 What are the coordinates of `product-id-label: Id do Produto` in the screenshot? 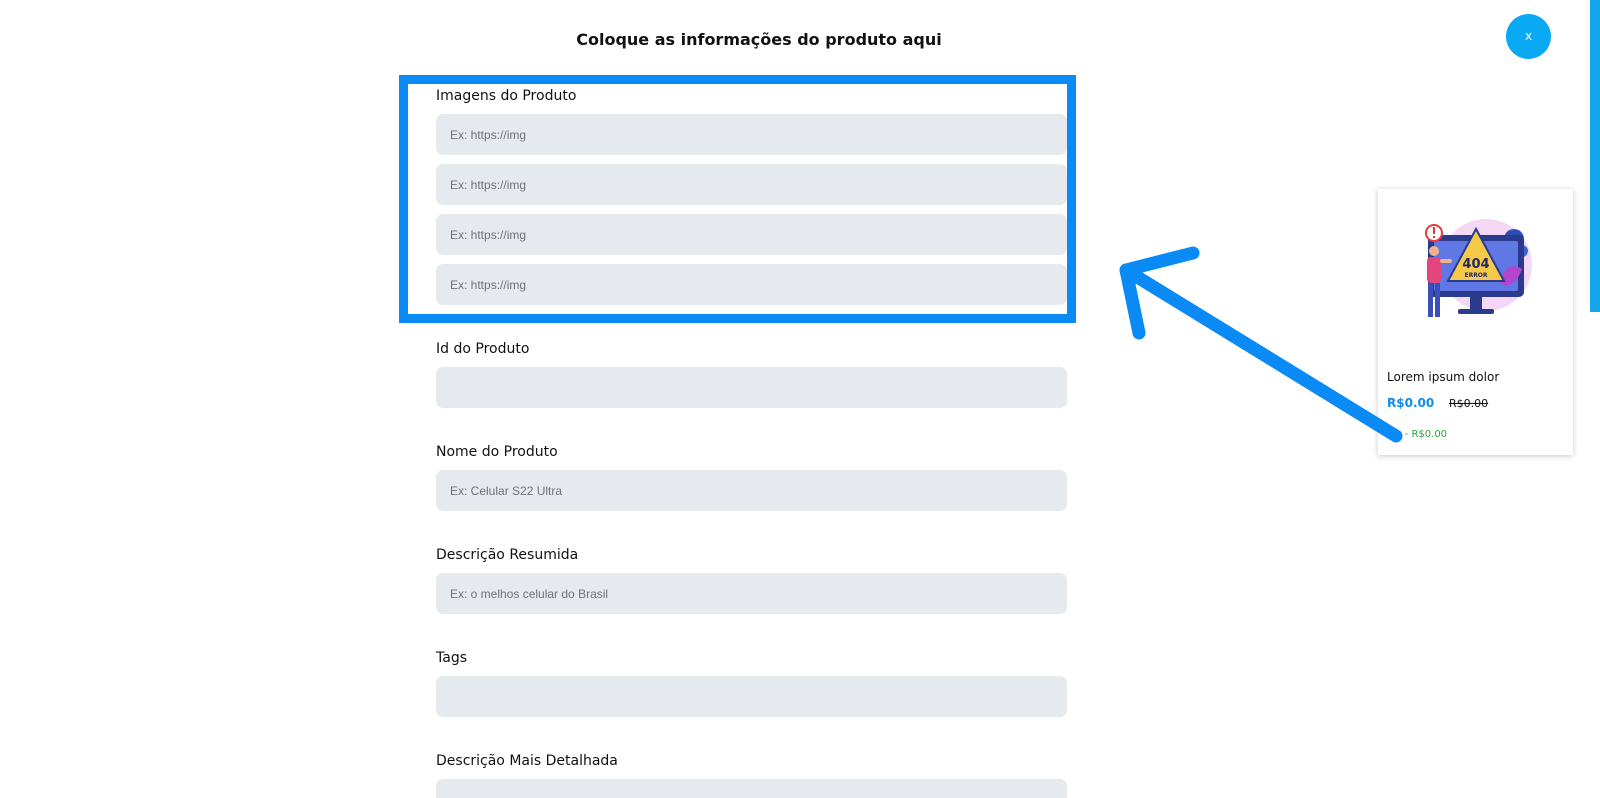 It's located at (483, 349).